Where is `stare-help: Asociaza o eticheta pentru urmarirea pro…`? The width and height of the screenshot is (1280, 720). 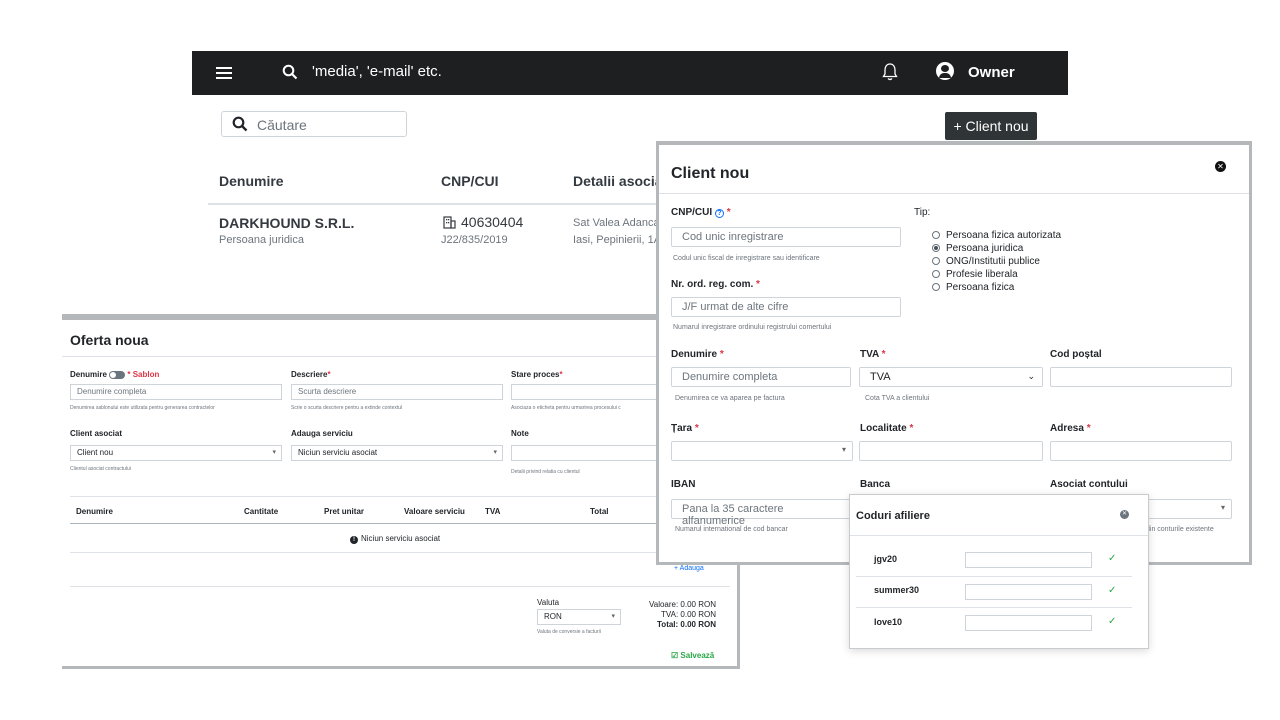 stare-help: Asociaza o eticheta pentru urmarirea pro… is located at coordinates (566, 408).